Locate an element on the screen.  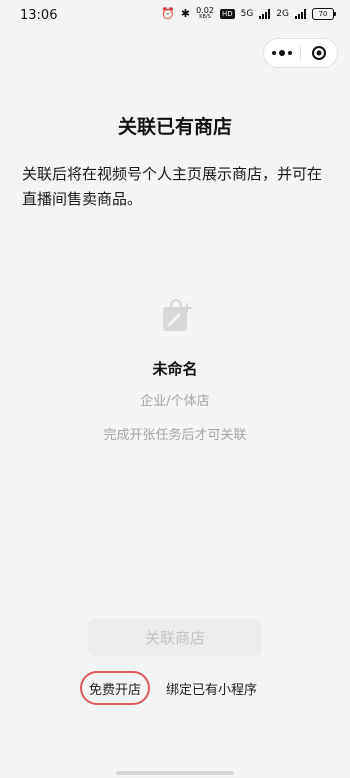
network-speed-value: 0.02 is located at coordinates (205, 10).